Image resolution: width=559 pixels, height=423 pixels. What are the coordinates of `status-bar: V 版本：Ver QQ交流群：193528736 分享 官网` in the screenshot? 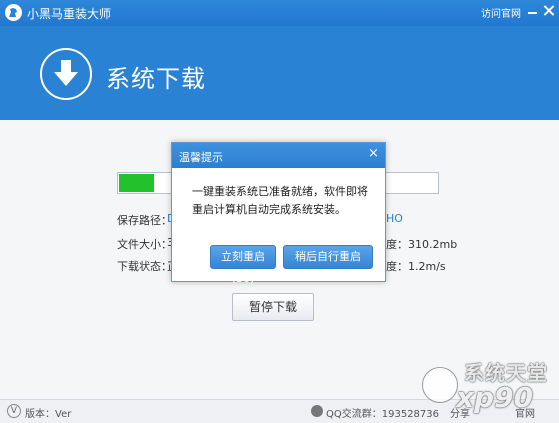 It's located at (279, 411).